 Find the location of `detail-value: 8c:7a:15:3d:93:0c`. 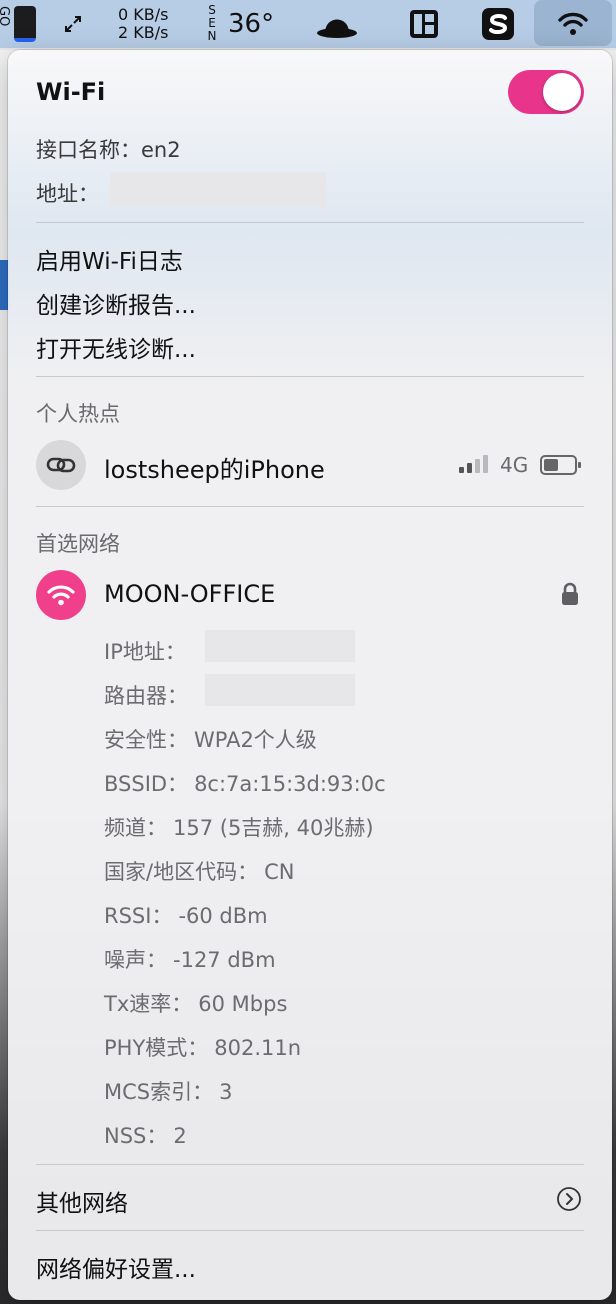

detail-value: 8c:7a:15:3d:93:0c is located at coordinates (290, 784).